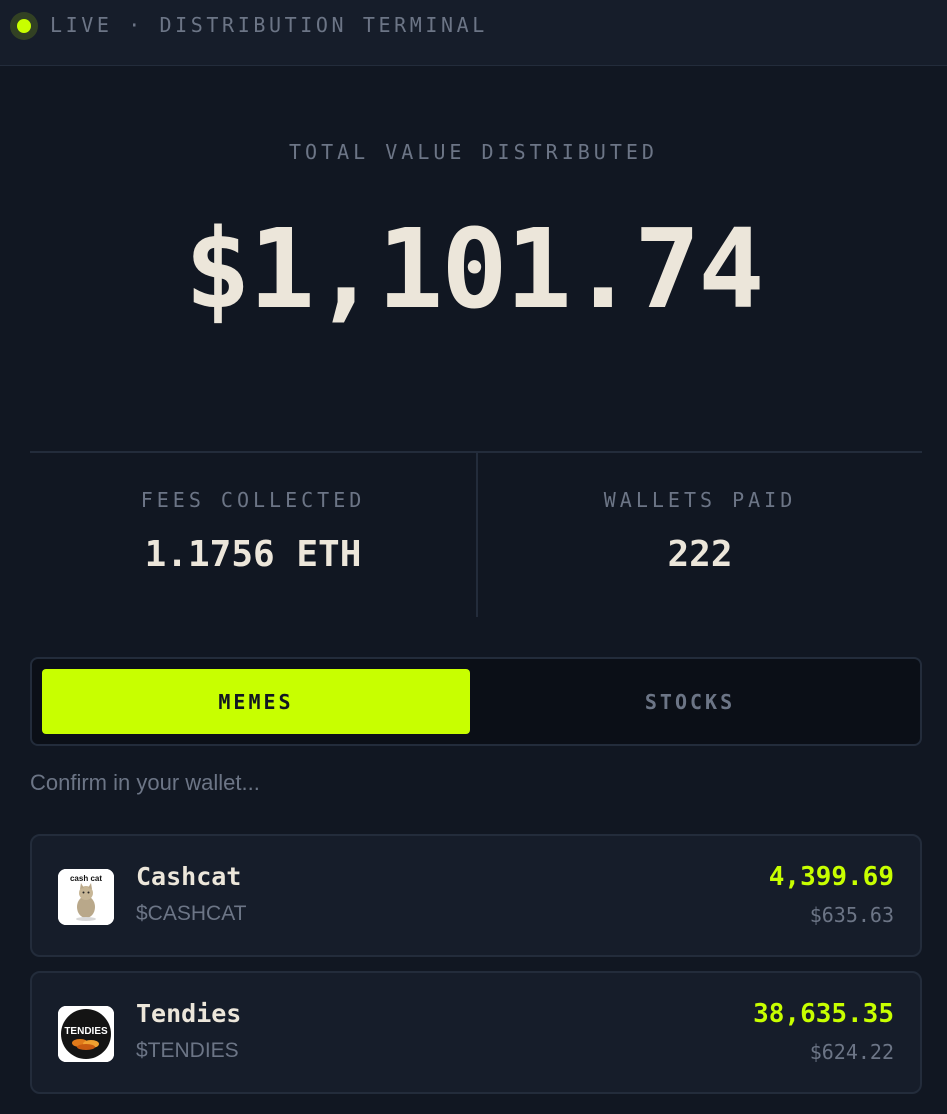 This screenshot has width=947, height=1114. I want to click on token-name: Tendies, so click(189, 1013).